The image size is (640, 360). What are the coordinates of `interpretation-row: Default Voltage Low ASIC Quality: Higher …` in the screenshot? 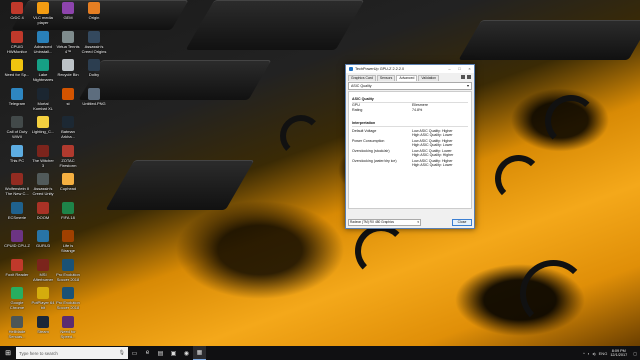 It's located at (410, 133).